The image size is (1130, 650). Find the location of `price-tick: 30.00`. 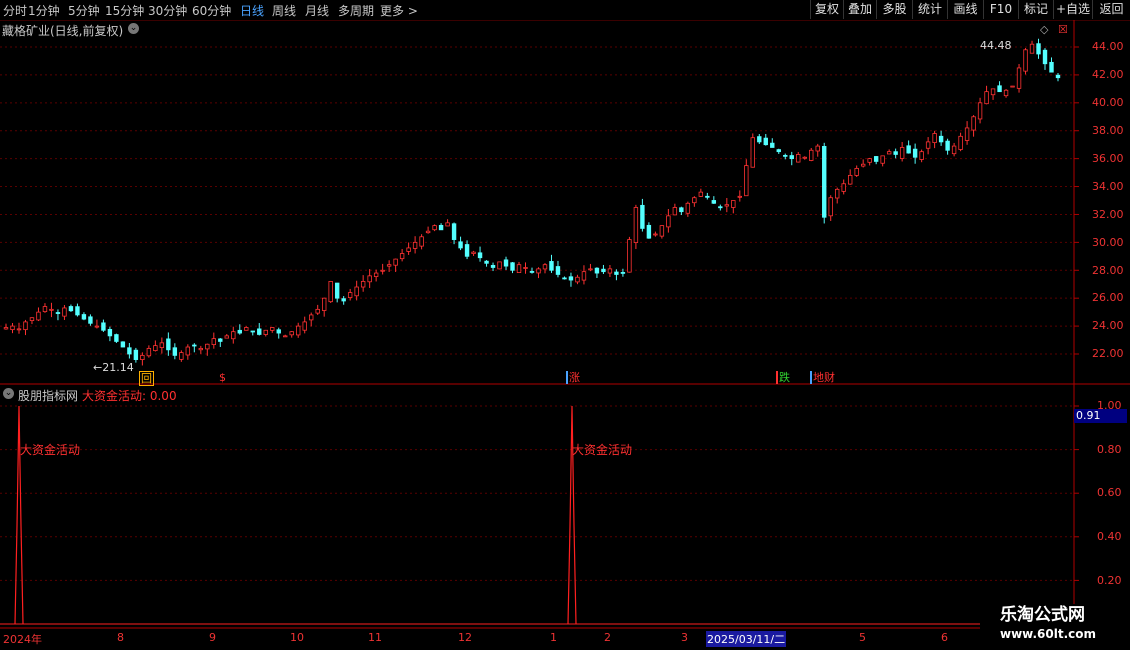

price-tick: 30.00 is located at coordinates (1108, 242).